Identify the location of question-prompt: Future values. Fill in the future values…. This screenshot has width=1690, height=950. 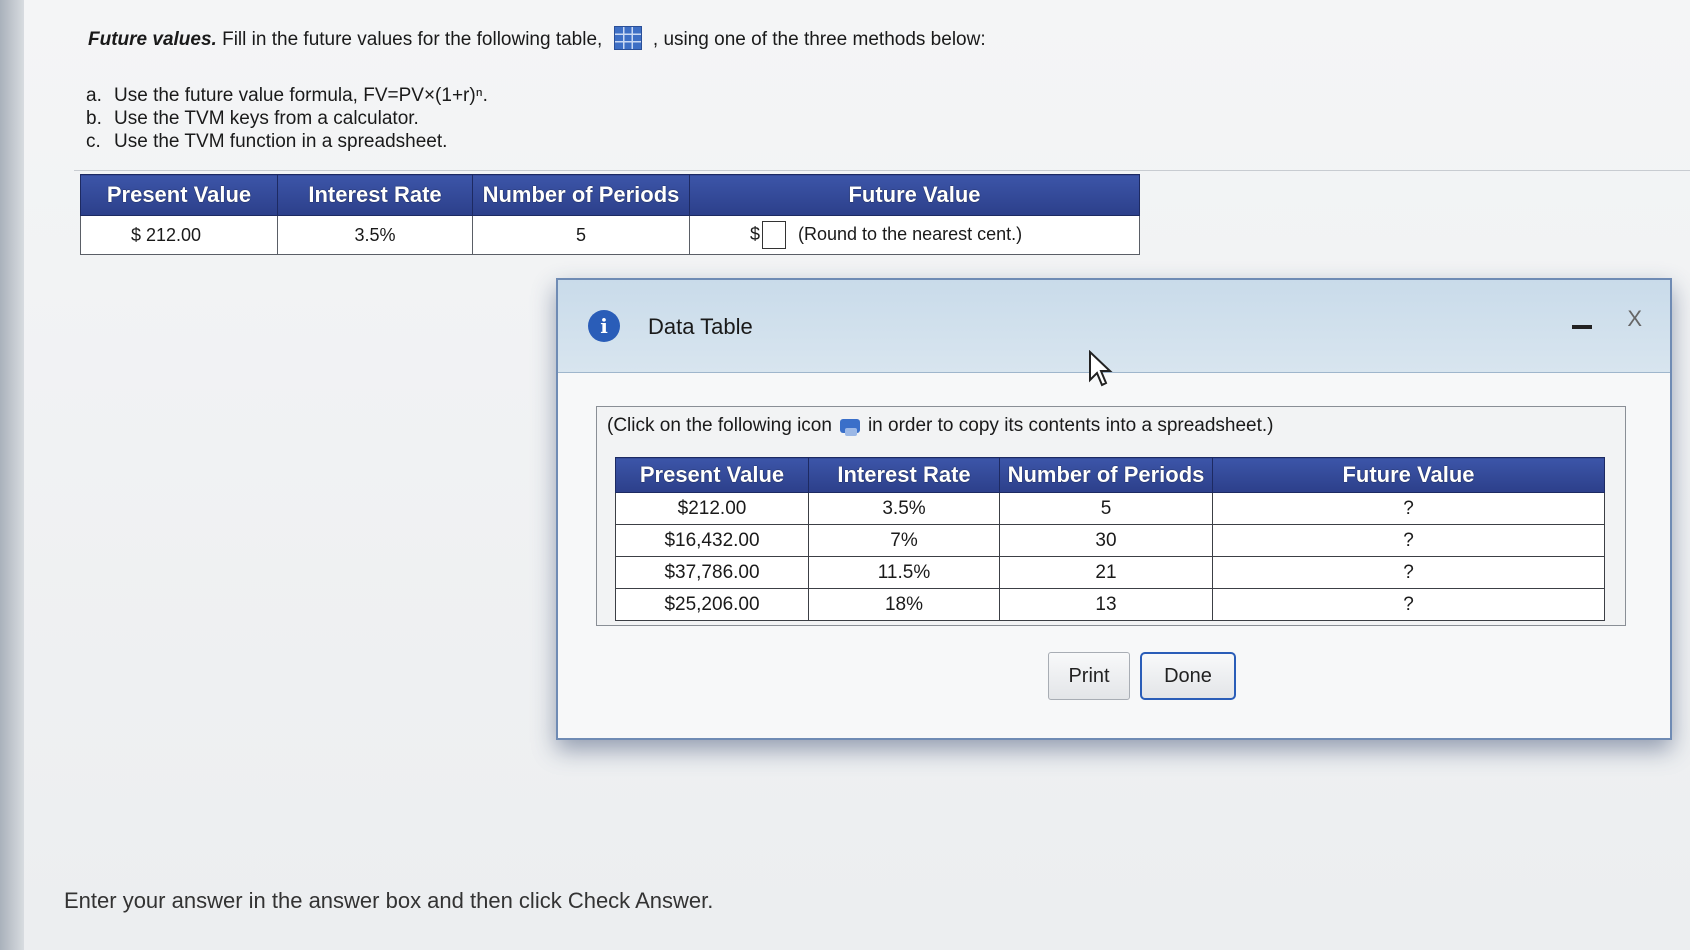
(537, 38).